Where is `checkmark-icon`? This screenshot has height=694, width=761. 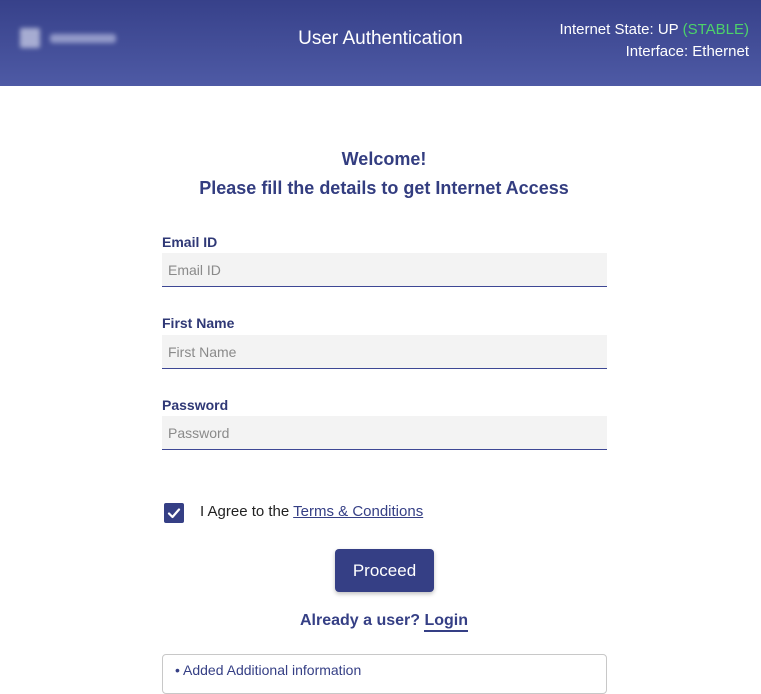
checkmark-icon is located at coordinates (174, 513).